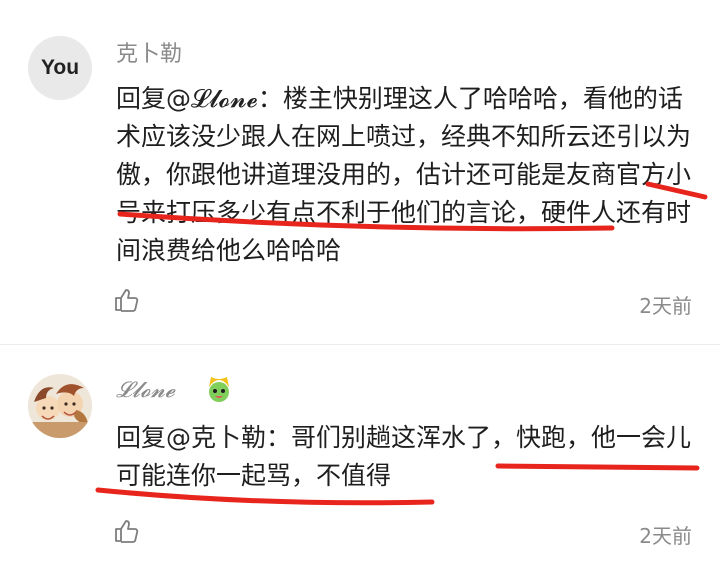 The width and height of the screenshot is (720, 585). I want to click on avatar-illustration, so click(60, 406).